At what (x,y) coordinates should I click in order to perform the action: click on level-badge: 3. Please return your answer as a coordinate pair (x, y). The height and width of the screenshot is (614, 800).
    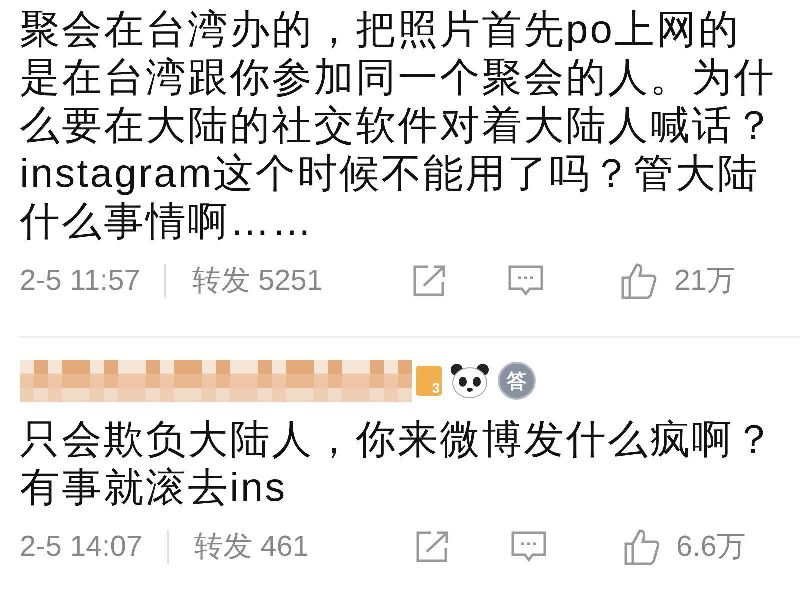
    Looking at the image, I should click on (429, 381).